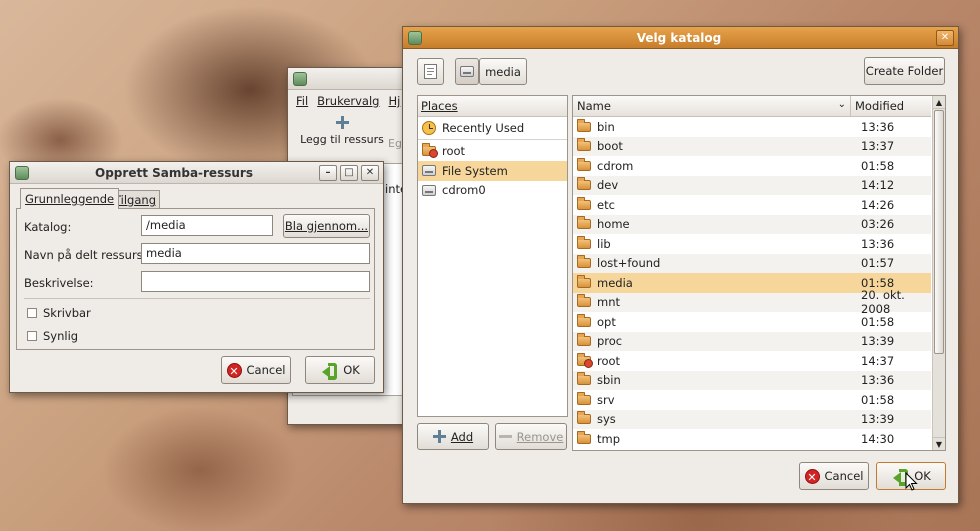  What do you see at coordinates (606, 126) in the screenshot?
I see `file-name: bin` at bounding box center [606, 126].